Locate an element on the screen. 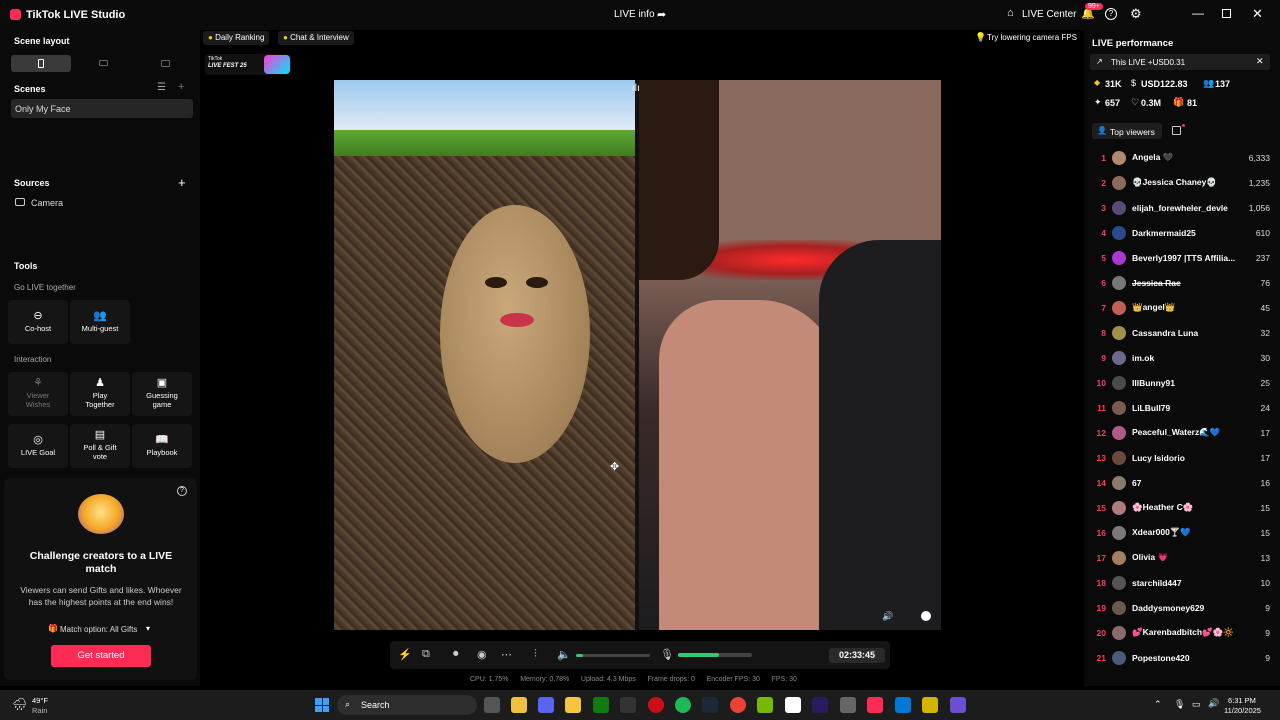 This screenshot has width=1280, height=720. discord-icon is located at coordinates (546, 705).